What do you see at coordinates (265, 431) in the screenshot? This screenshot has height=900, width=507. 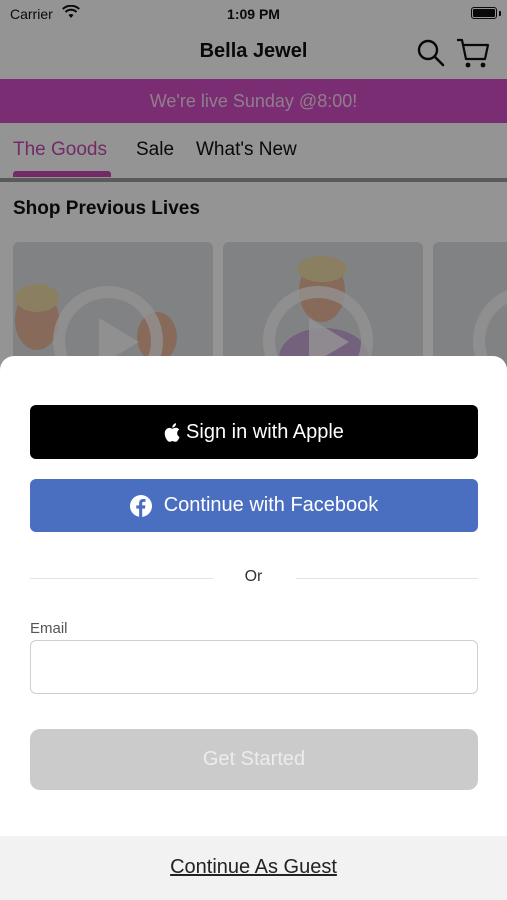 I see `apple-button-label: Sign in with Apple` at bounding box center [265, 431].